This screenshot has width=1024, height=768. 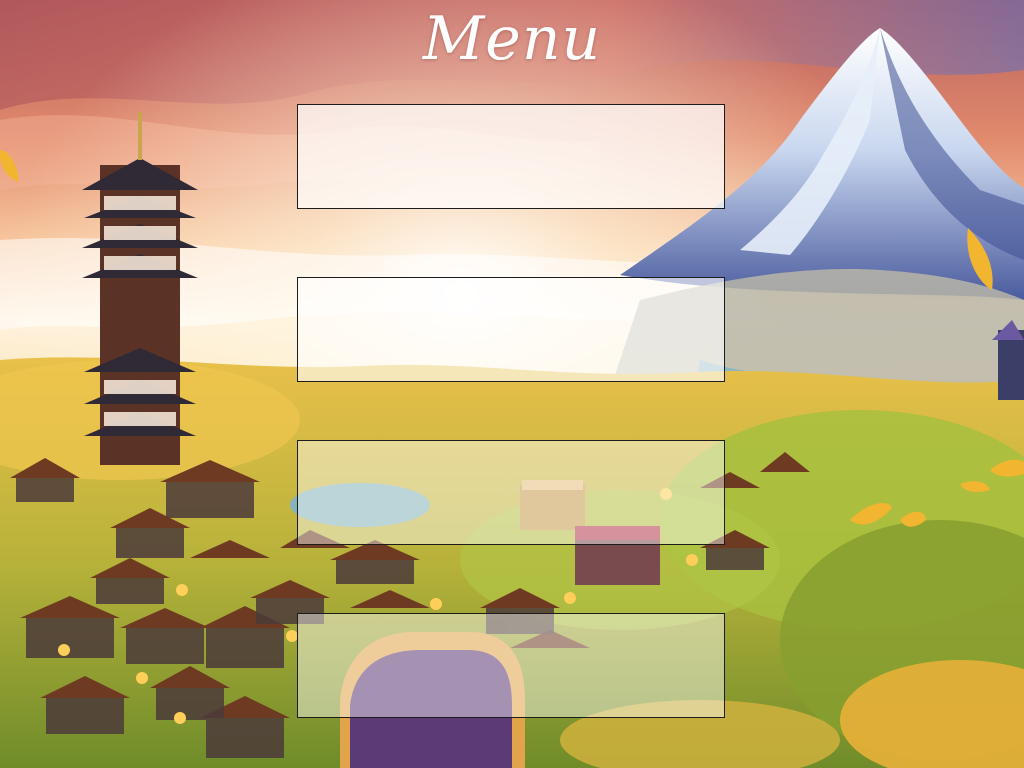 What do you see at coordinates (512, 39) in the screenshot?
I see `page-title: Menu` at bounding box center [512, 39].